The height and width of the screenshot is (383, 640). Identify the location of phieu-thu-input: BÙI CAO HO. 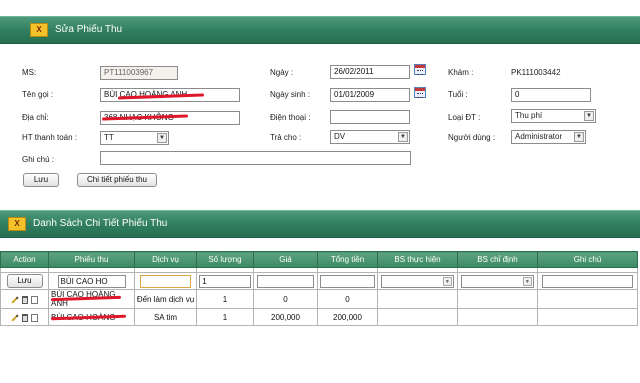
(91, 281).